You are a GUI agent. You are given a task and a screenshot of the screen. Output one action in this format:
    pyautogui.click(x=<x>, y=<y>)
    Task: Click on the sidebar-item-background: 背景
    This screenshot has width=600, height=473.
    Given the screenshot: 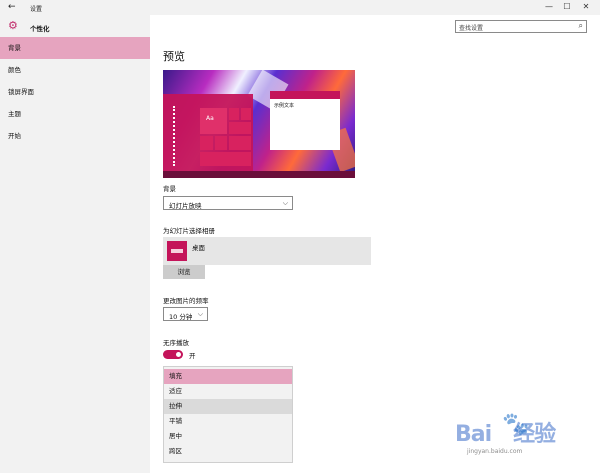 What is the action you would take?
    pyautogui.click(x=75, y=48)
    